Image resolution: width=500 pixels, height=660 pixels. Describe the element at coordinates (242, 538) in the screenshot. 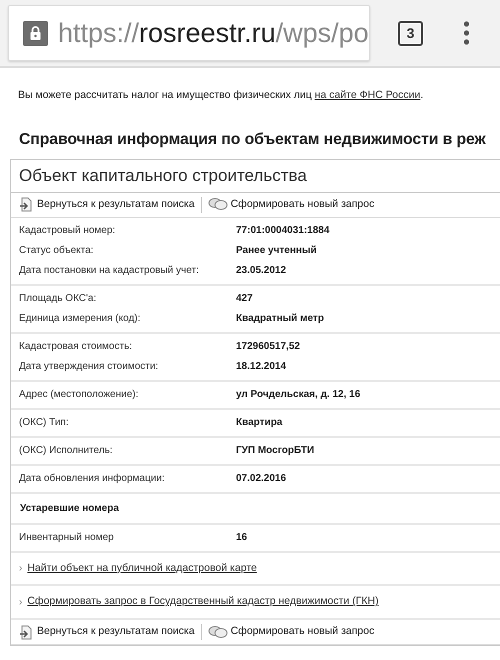

I see `field-value: 16` at that location.